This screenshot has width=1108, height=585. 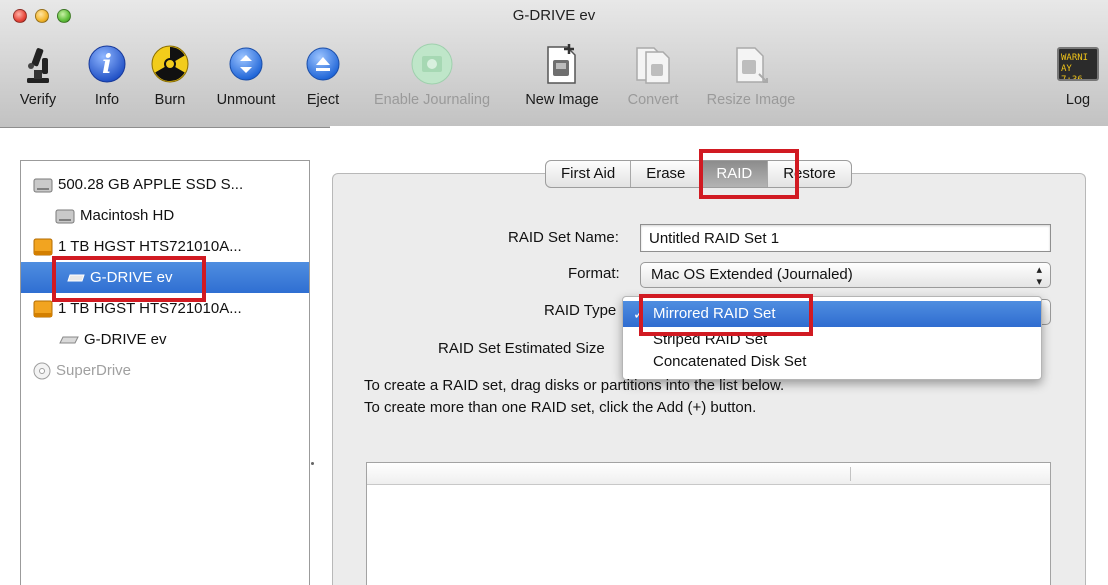 I want to click on superdrive-icon, so click(x=42, y=371).